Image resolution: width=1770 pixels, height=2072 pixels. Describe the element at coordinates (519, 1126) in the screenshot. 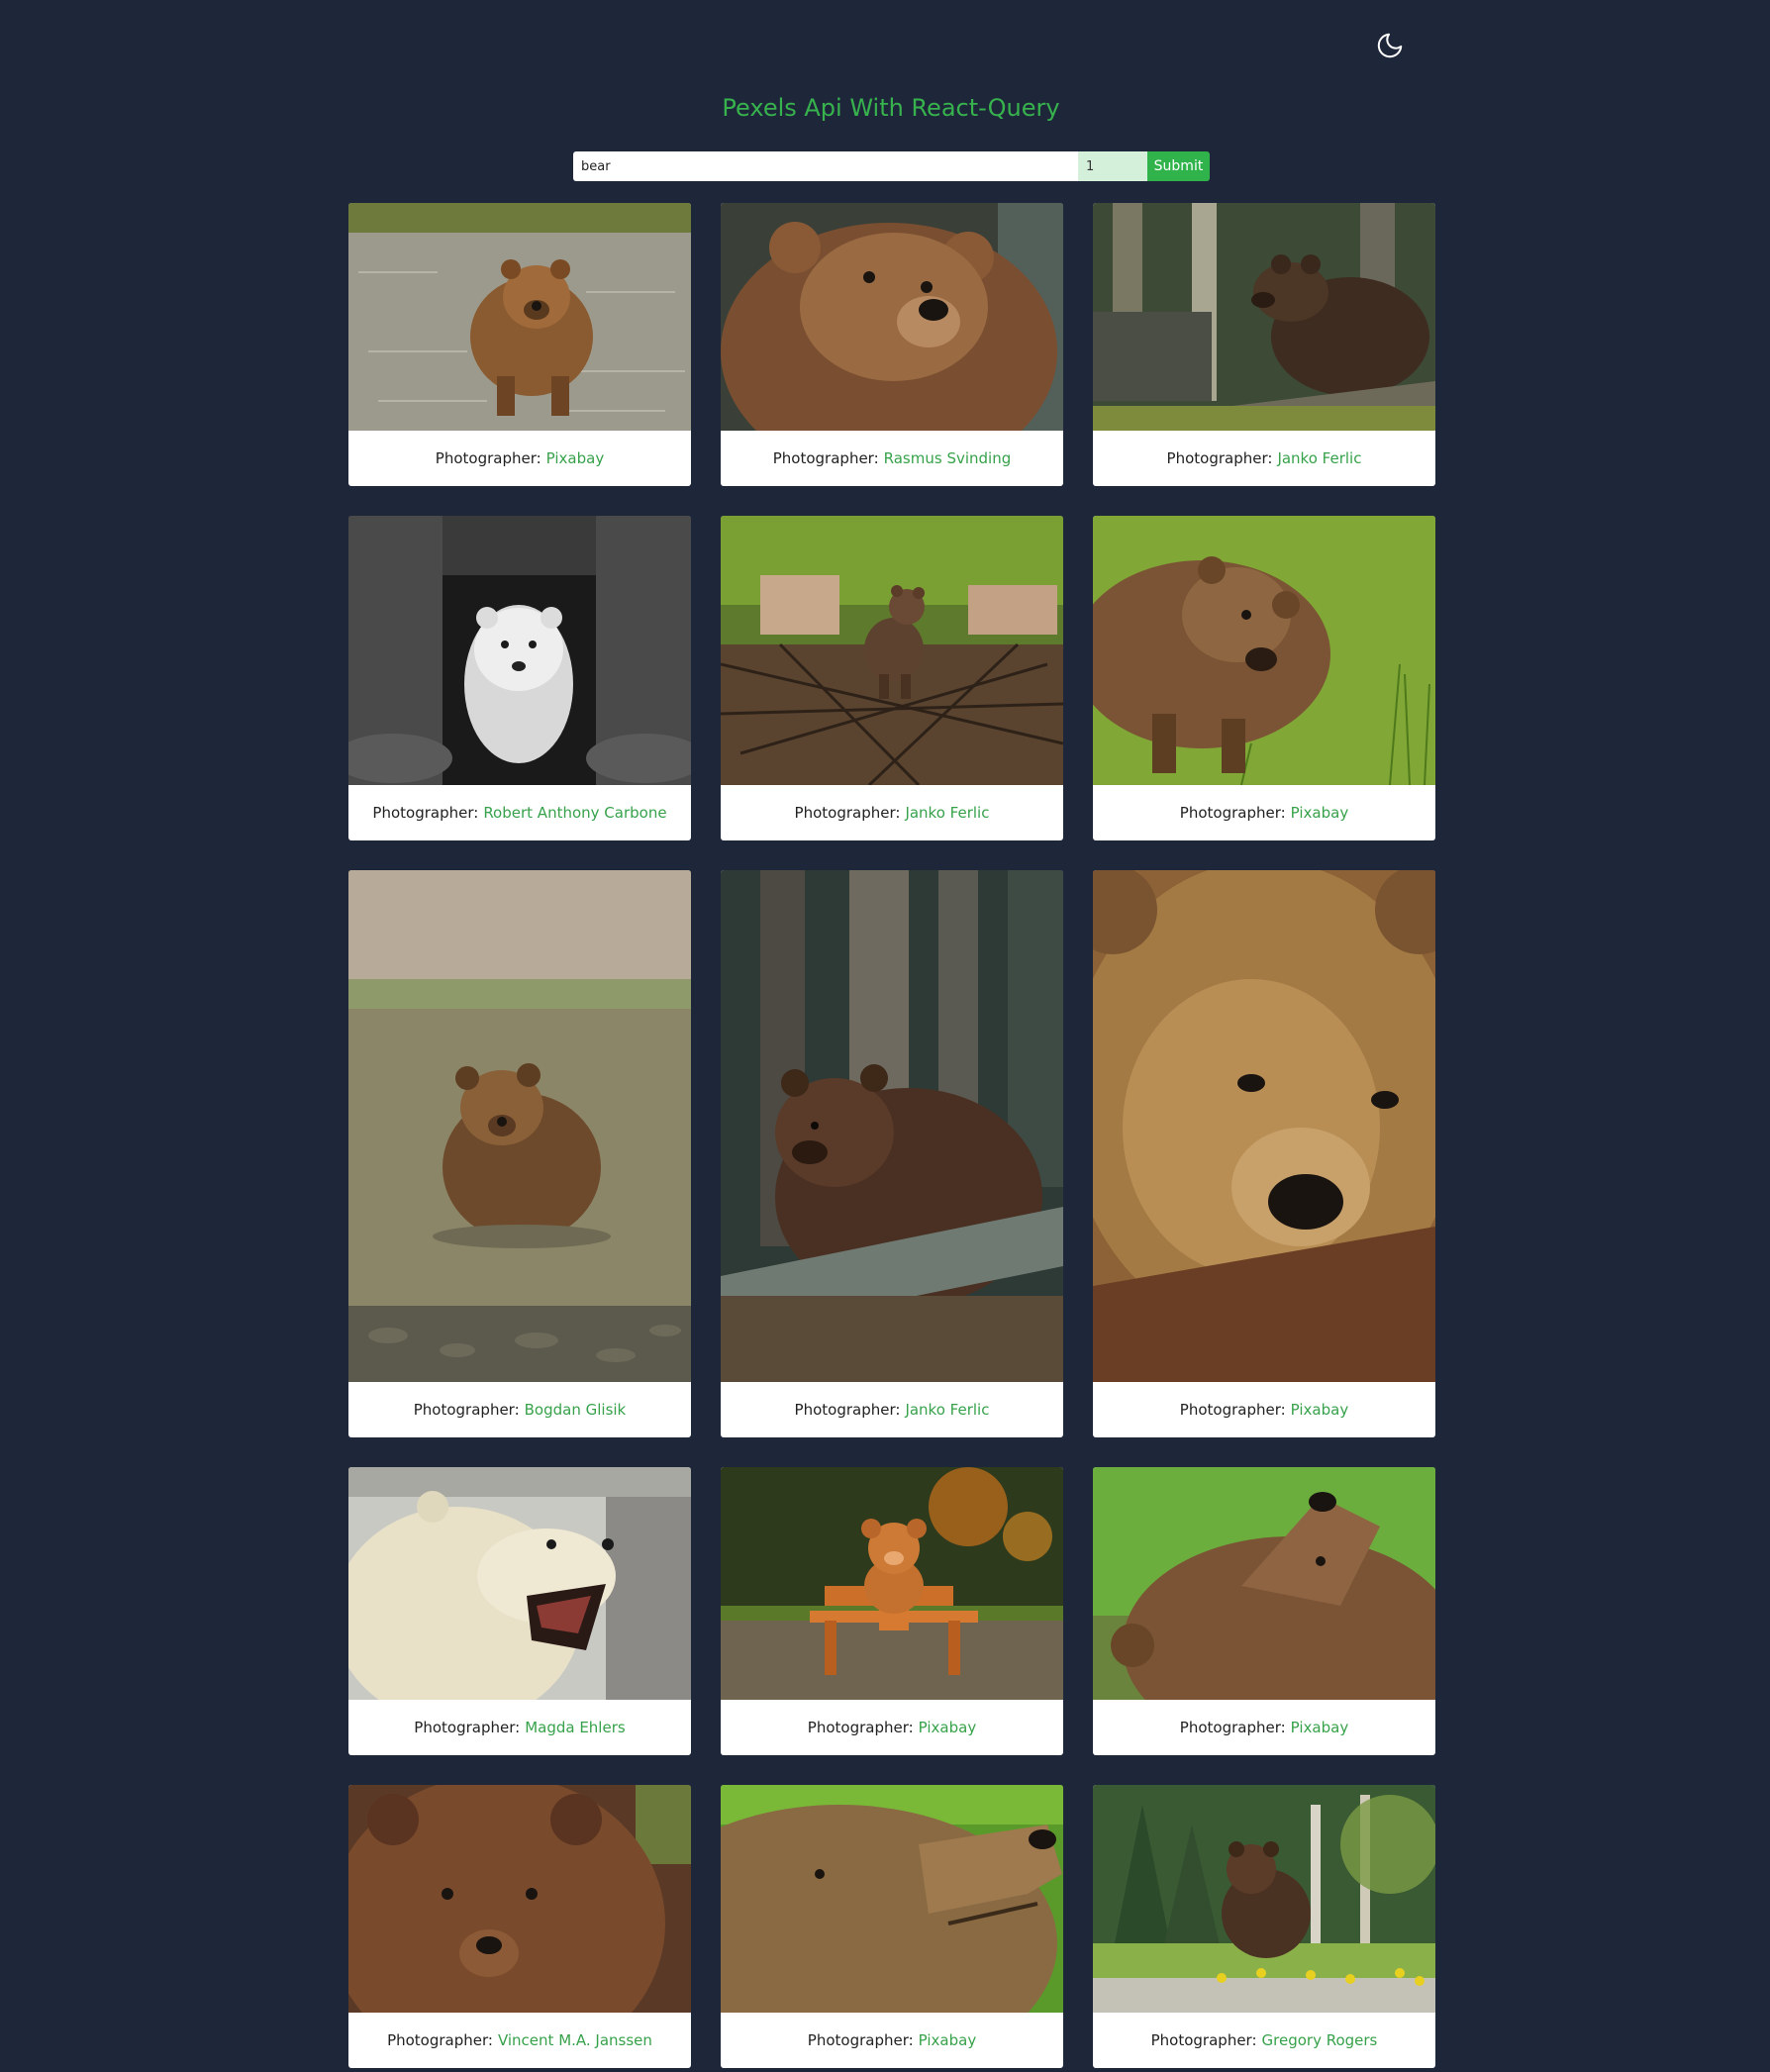

I see `bear-pond-photo` at that location.